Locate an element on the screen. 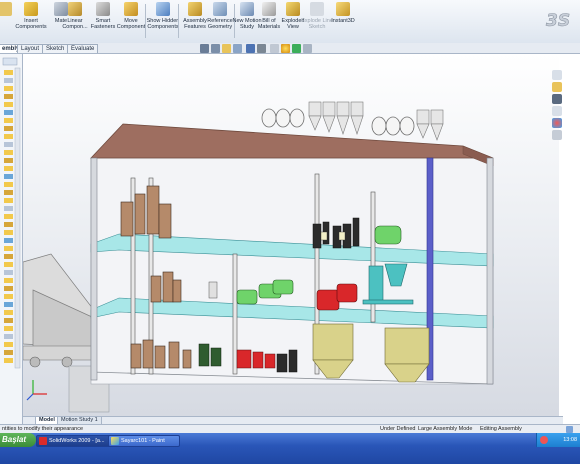 This screenshot has height=464, width=580. task-pane-tabs is located at coordinates (558, 110).